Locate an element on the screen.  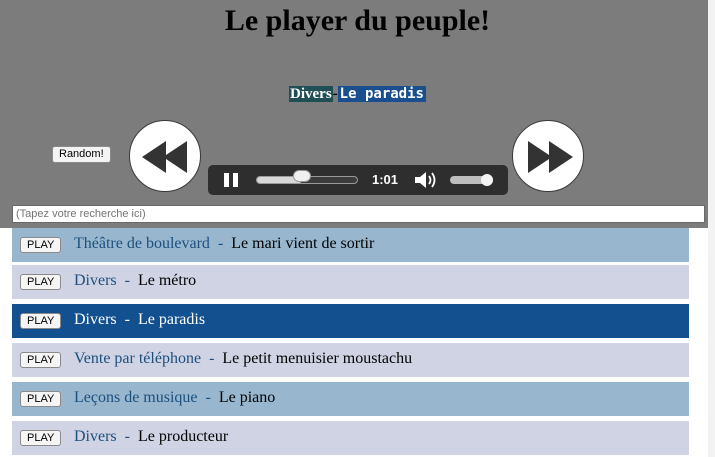
search-input is located at coordinates (358, 214).